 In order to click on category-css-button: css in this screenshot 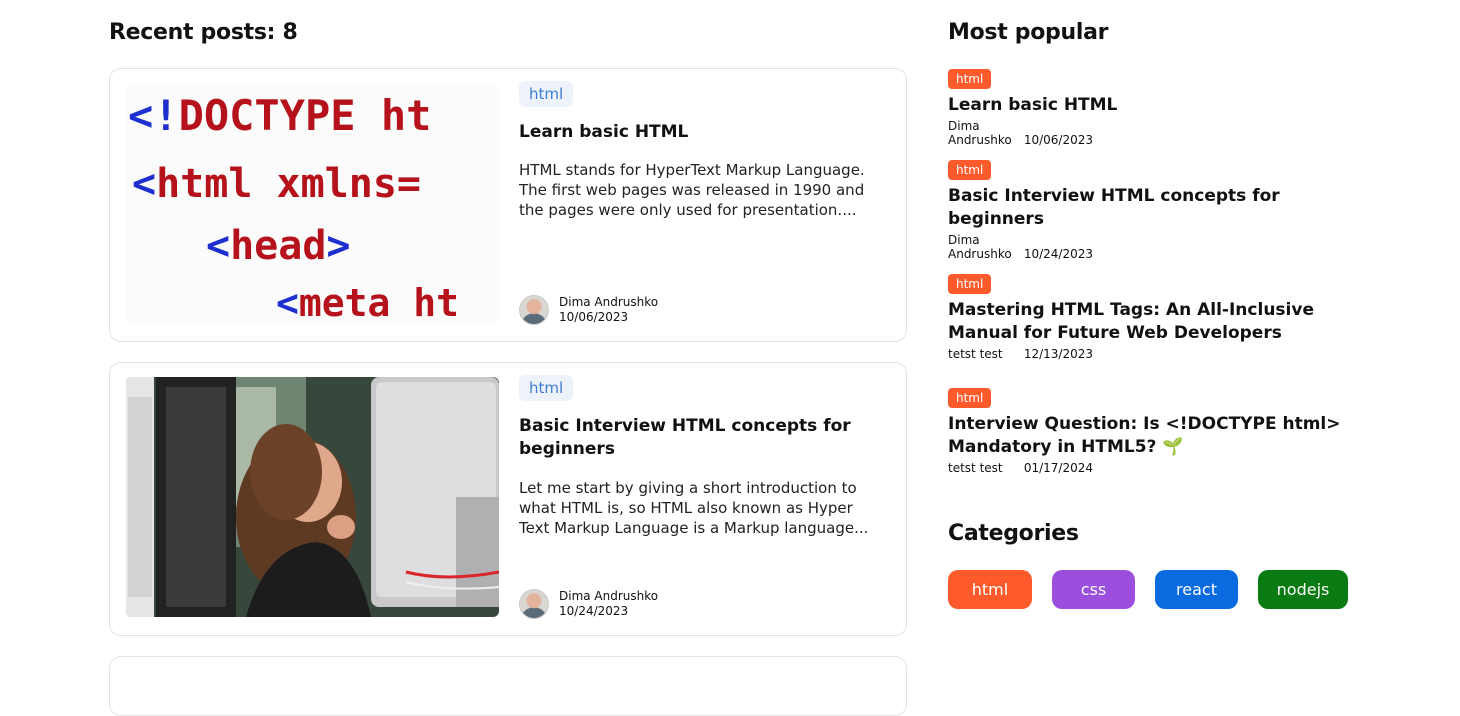, I will do `click(1093, 589)`.